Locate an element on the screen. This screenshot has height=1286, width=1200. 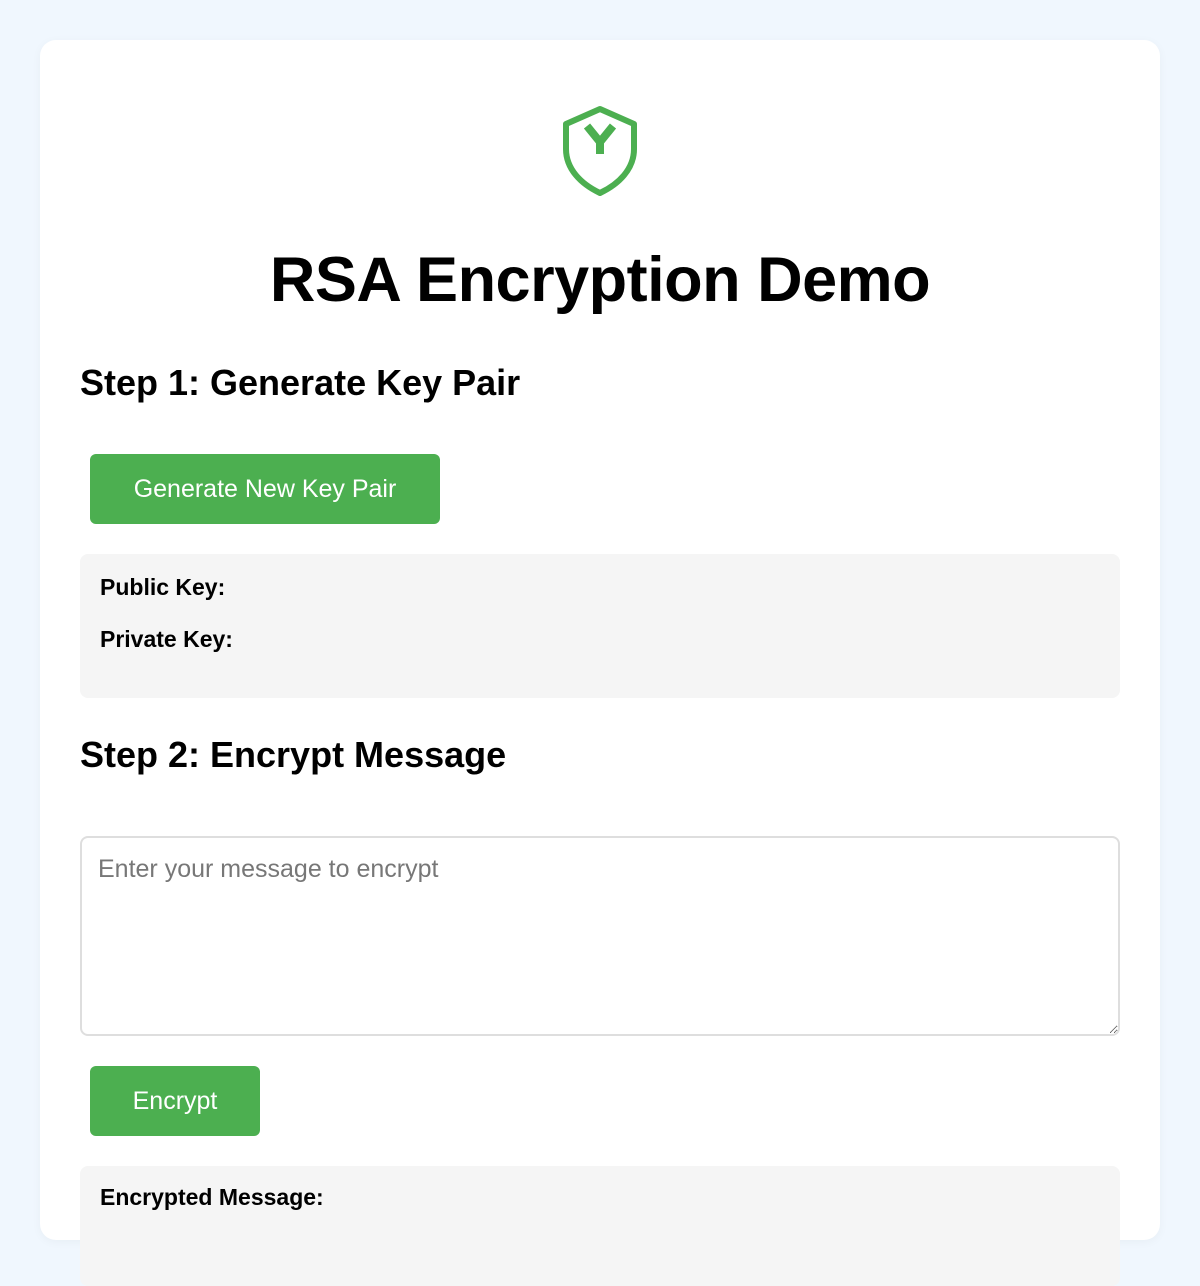
step2-heading: Step 2: Encrypt Message is located at coordinates (293, 754).